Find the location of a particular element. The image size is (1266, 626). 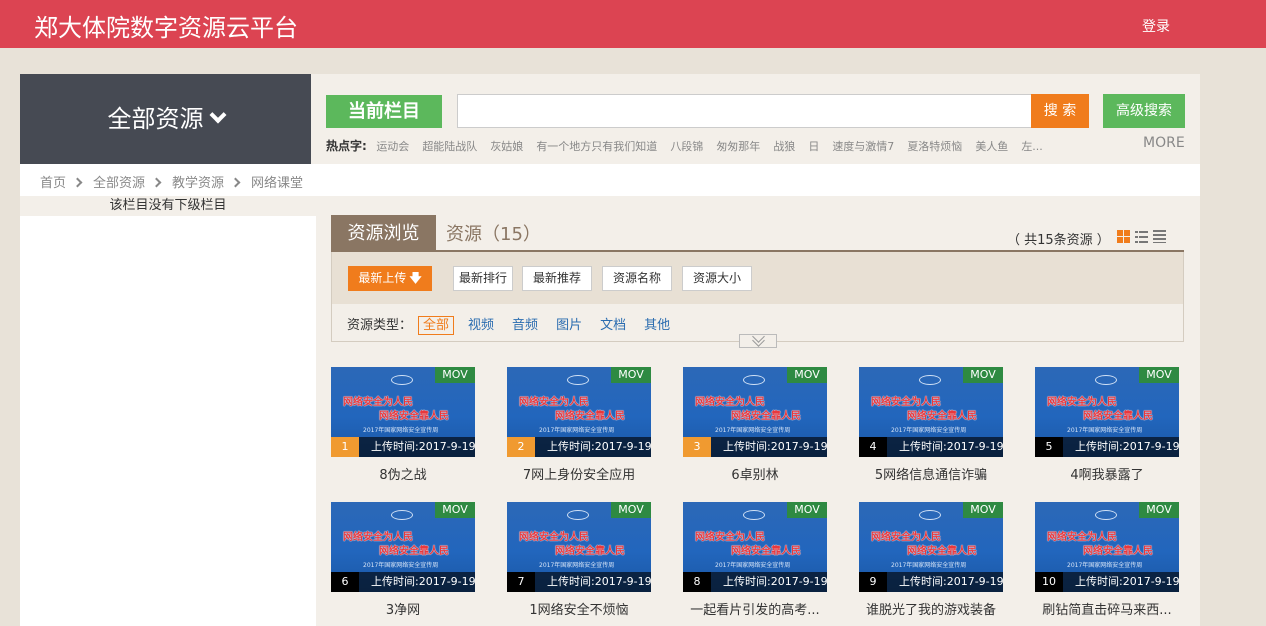

login-link: 登录 is located at coordinates (1156, 26).